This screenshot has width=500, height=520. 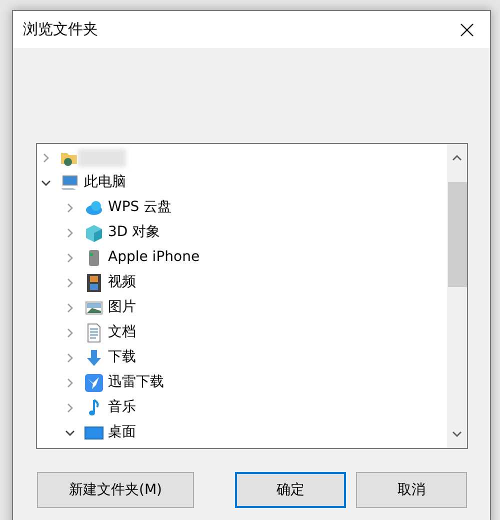 I want to click on item-label: 视频, so click(x=122, y=282).